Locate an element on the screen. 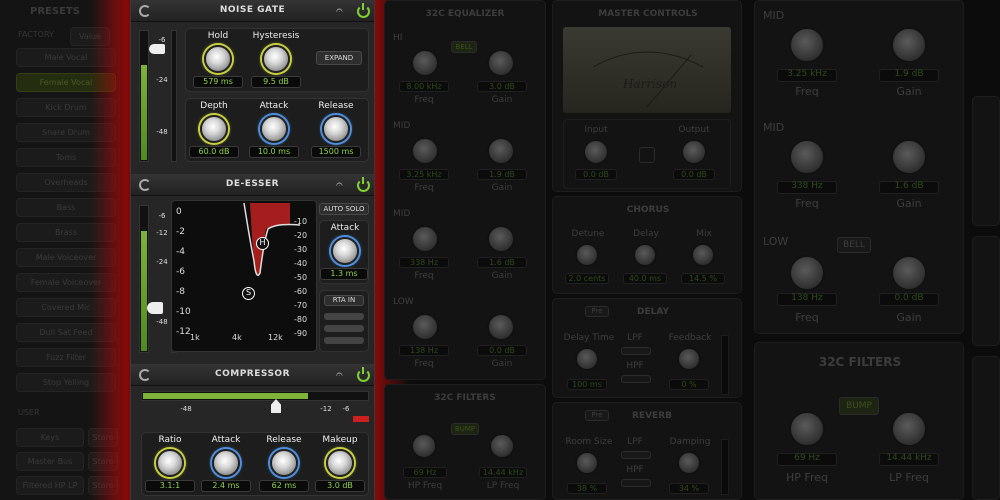 Image resolution: width=1000 pixels, height=500 pixels. compressor-power-icon is located at coordinates (363, 374).